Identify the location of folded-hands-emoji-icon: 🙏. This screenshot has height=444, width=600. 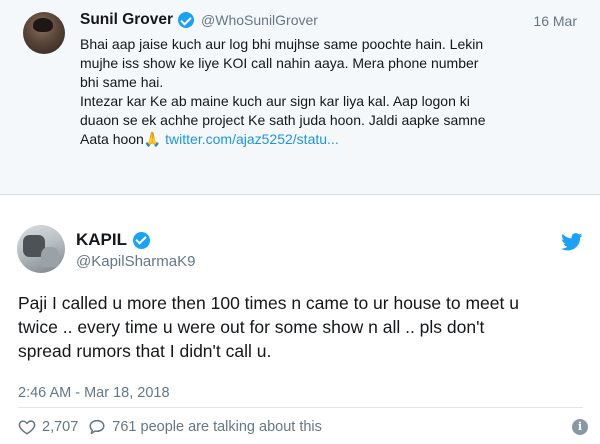
(152, 139).